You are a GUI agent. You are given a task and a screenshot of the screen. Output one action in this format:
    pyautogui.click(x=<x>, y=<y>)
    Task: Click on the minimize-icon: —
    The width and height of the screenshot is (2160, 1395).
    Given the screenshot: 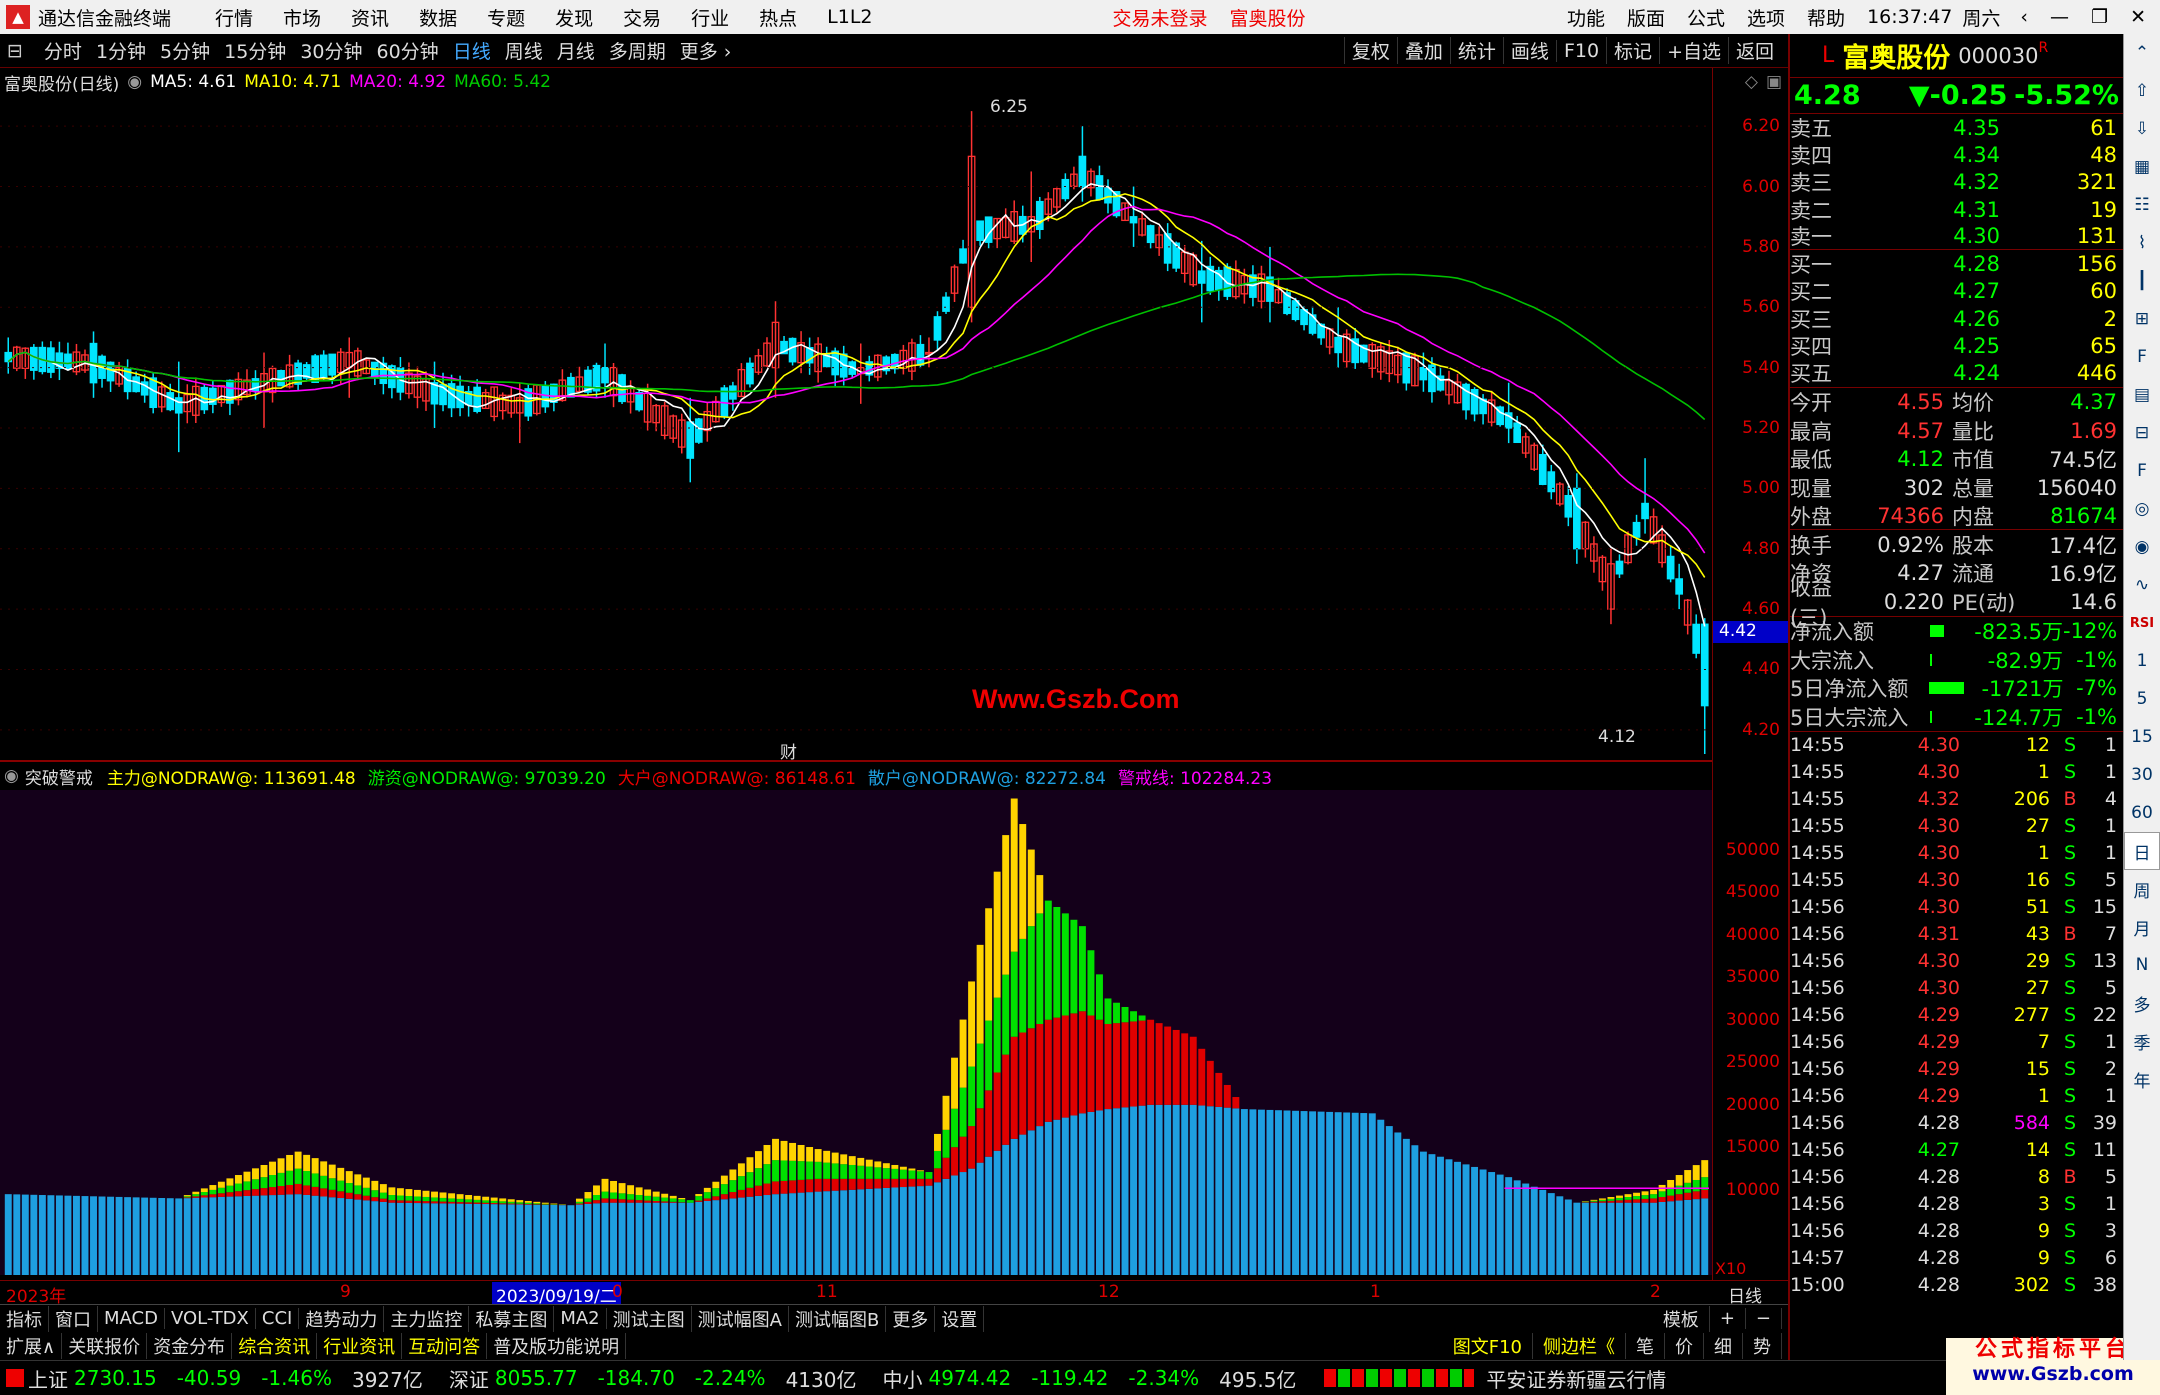 What is the action you would take?
    pyautogui.click(x=2059, y=17)
    